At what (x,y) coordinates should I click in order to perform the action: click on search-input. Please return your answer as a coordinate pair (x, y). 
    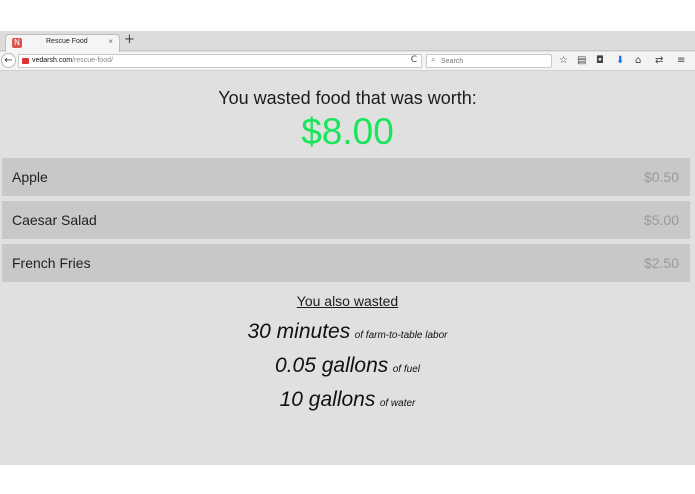
    Looking at the image, I should click on (495, 61).